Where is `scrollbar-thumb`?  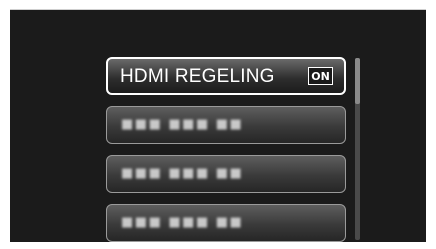 scrollbar-thumb is located at coordinates (357, 81).